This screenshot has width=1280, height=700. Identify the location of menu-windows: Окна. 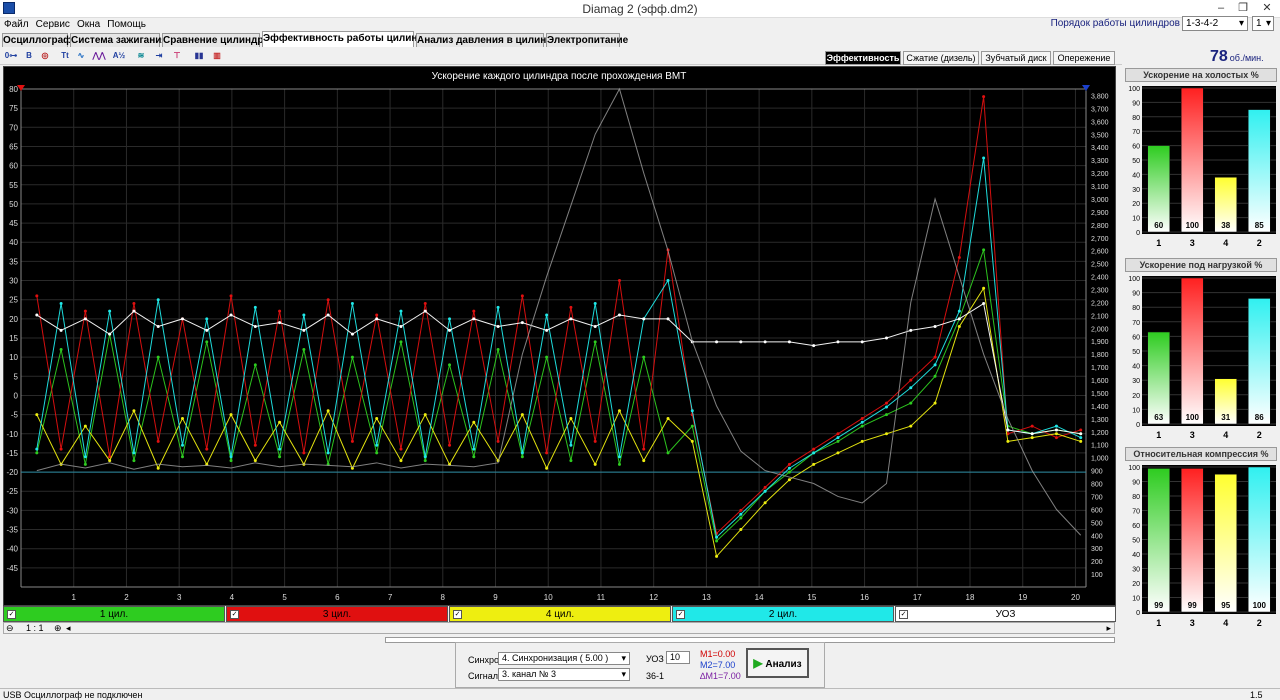
(88, 24).